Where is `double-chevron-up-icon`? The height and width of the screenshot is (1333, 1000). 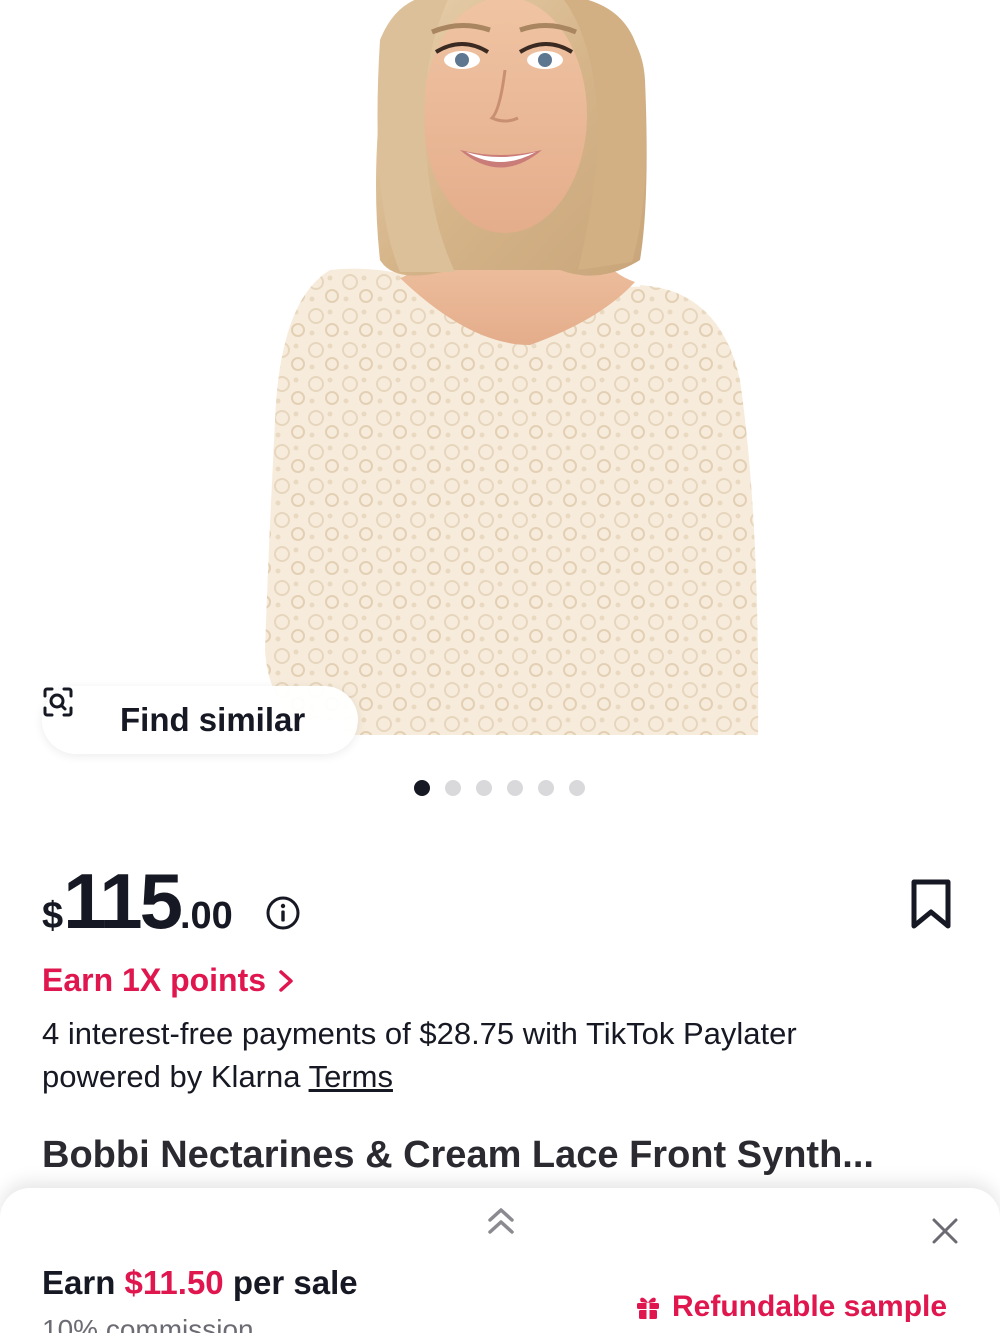
double-chevron-up-icon is located at coordinates (501, 1221).